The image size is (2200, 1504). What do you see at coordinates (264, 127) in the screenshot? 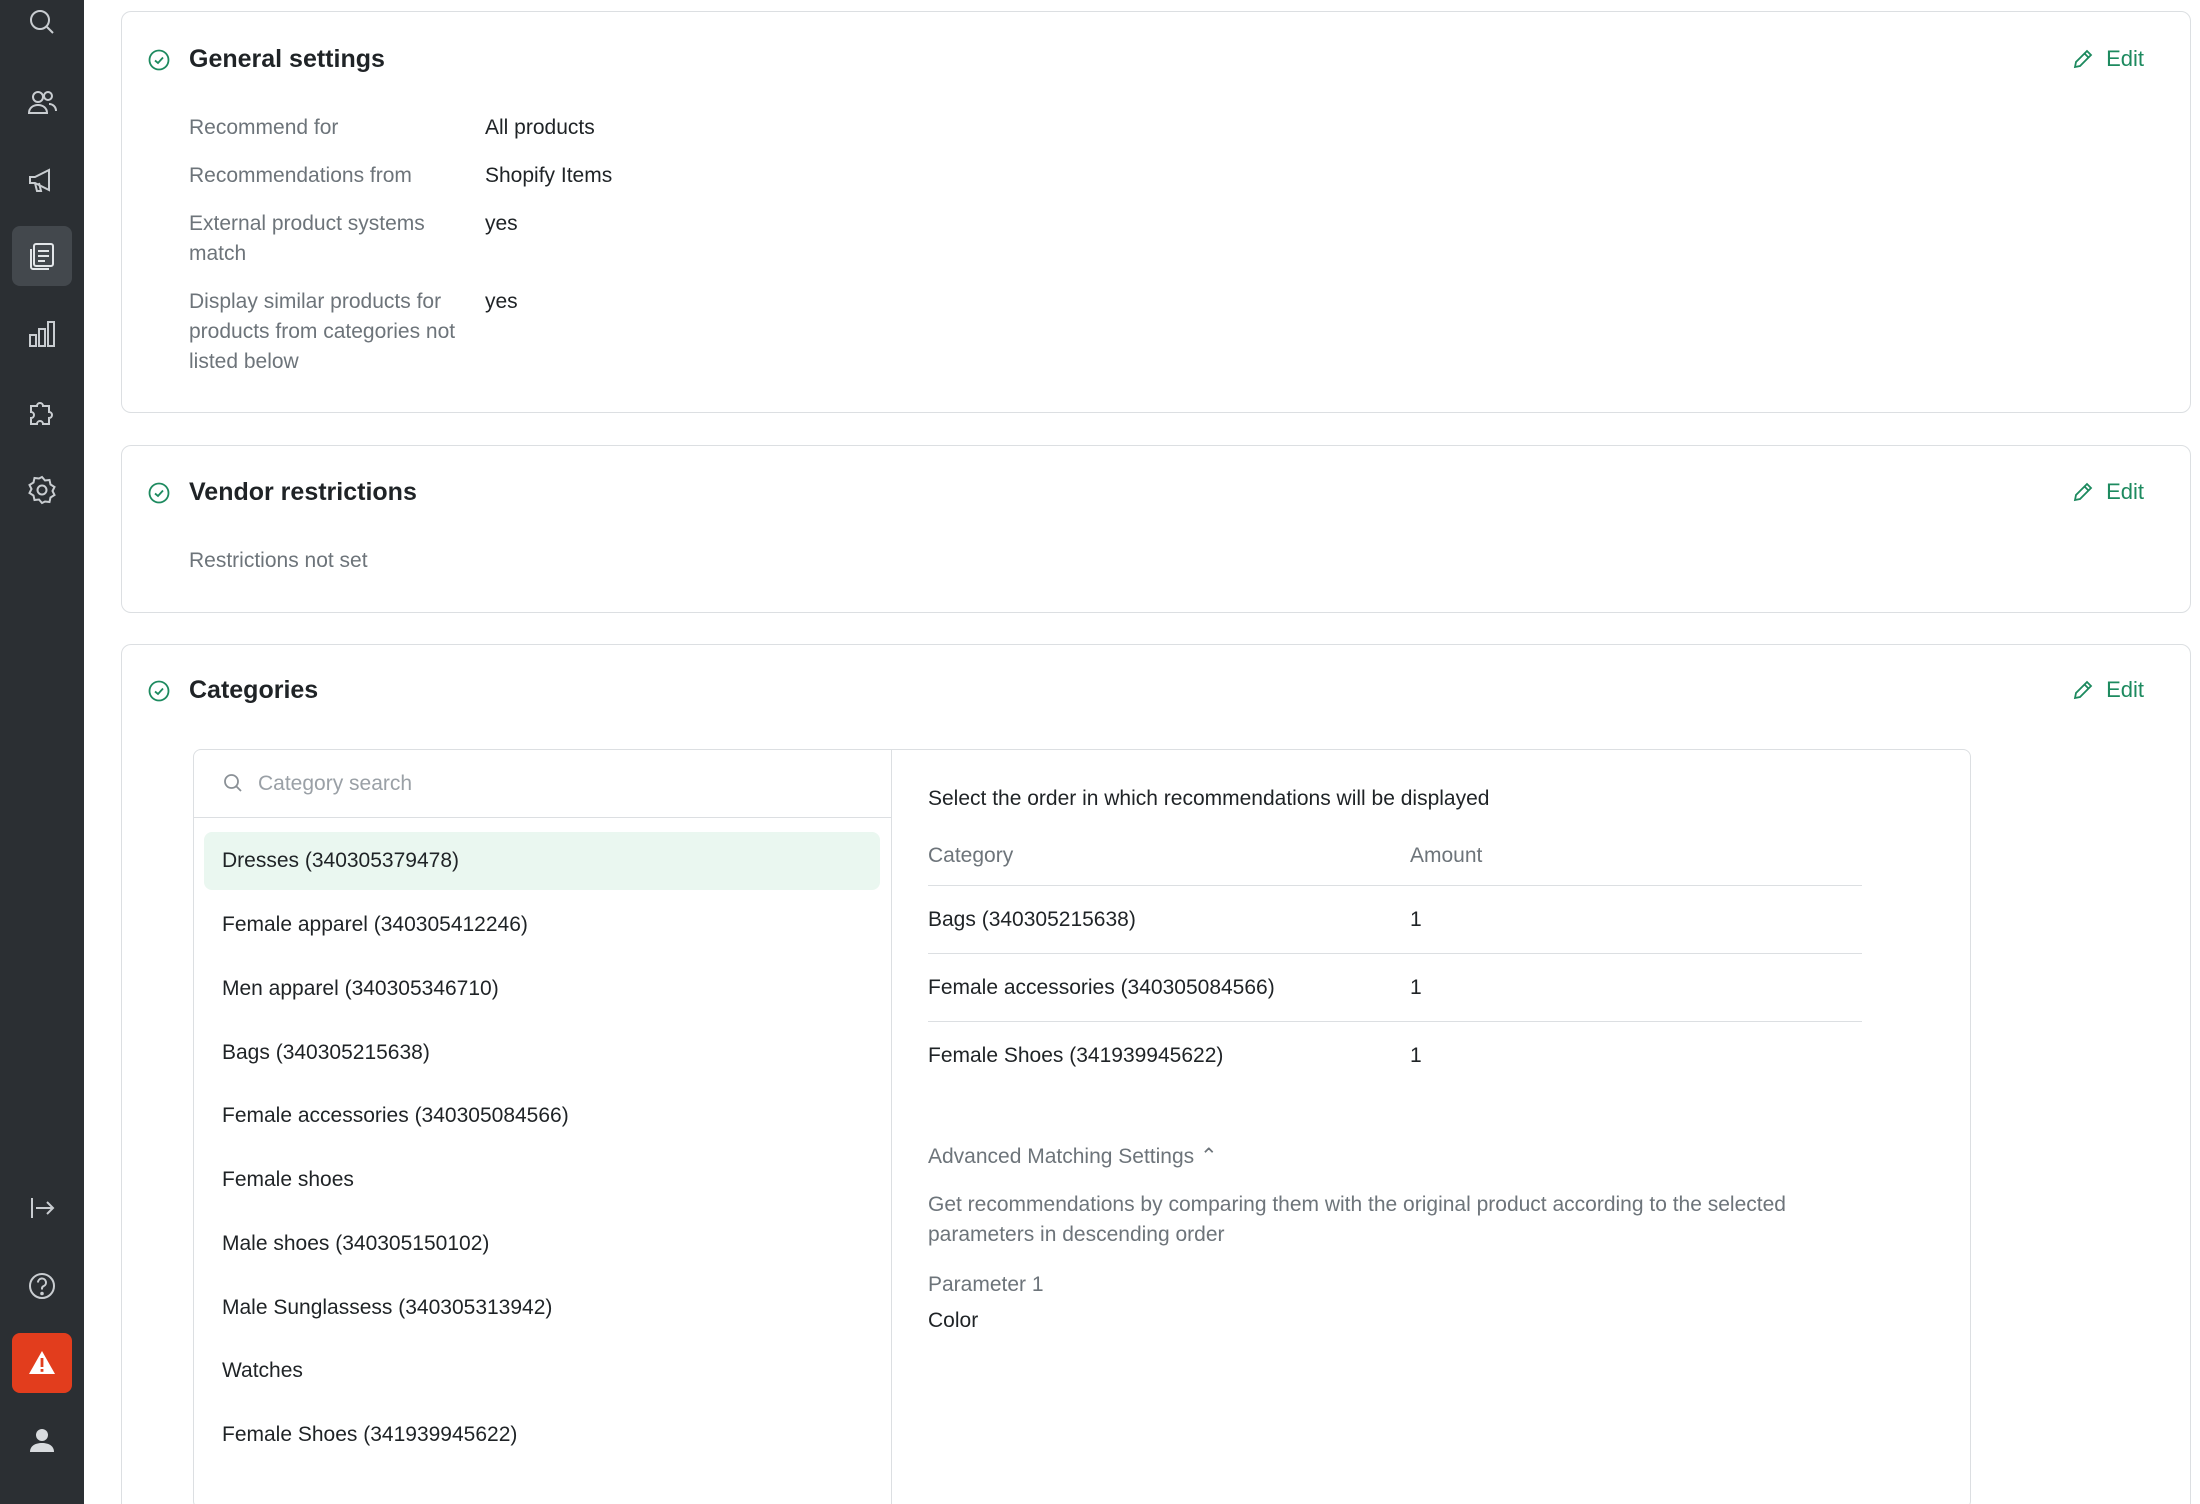
I see `setting-key: Recommend for` at bounding box center [264, 127].